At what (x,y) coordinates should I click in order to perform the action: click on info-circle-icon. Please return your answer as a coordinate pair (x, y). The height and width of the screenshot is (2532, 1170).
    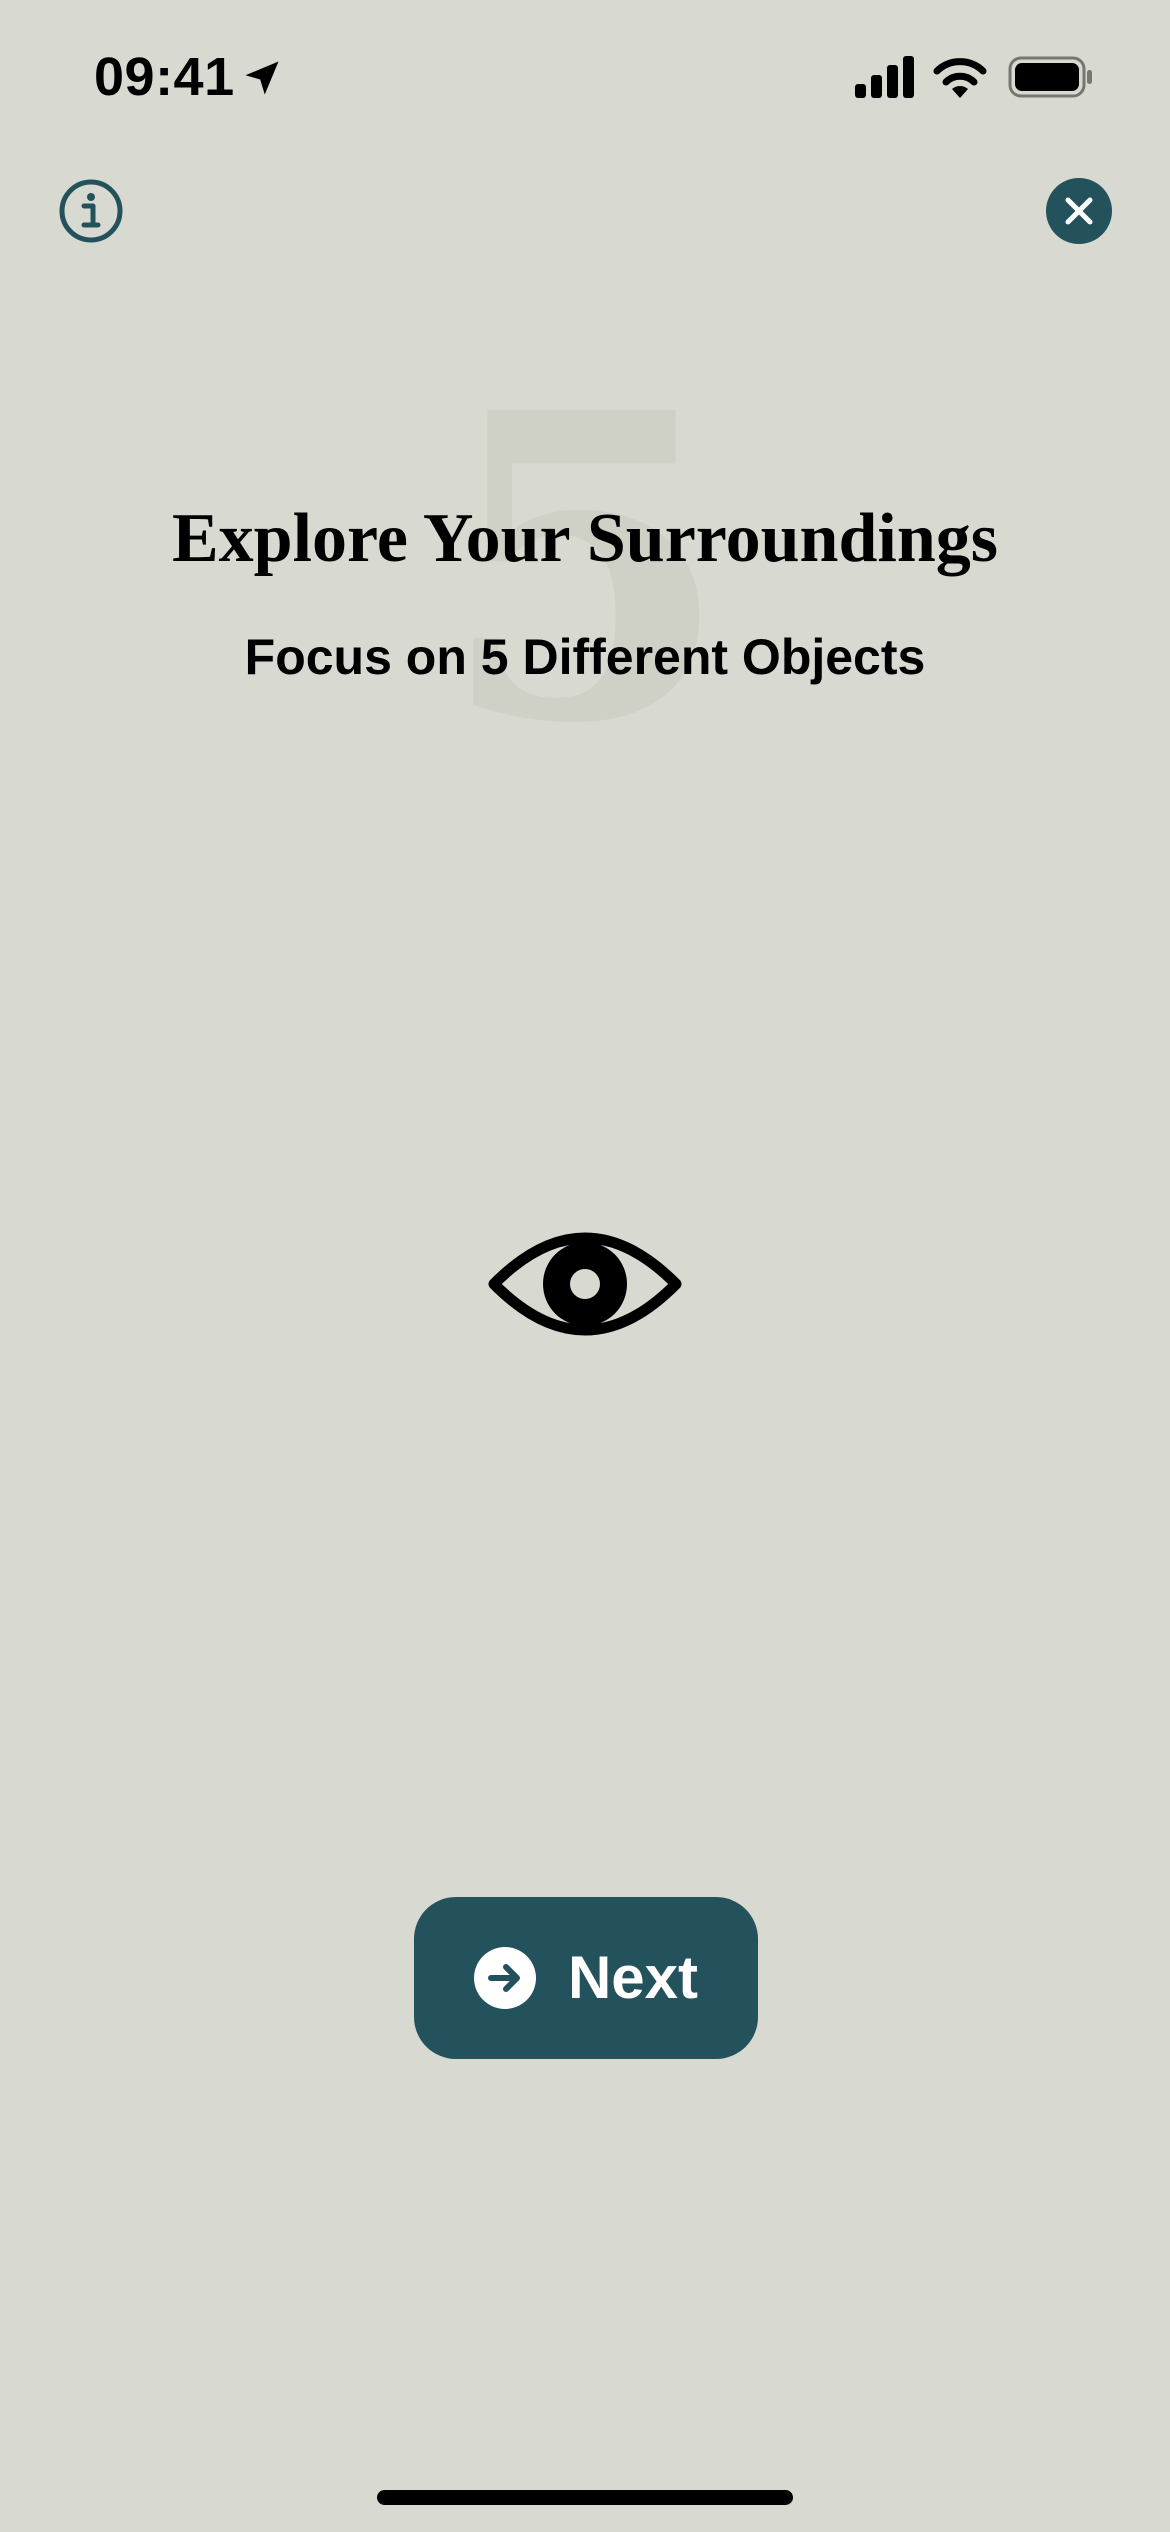
    Looking at the image, I should click on (91, 211).